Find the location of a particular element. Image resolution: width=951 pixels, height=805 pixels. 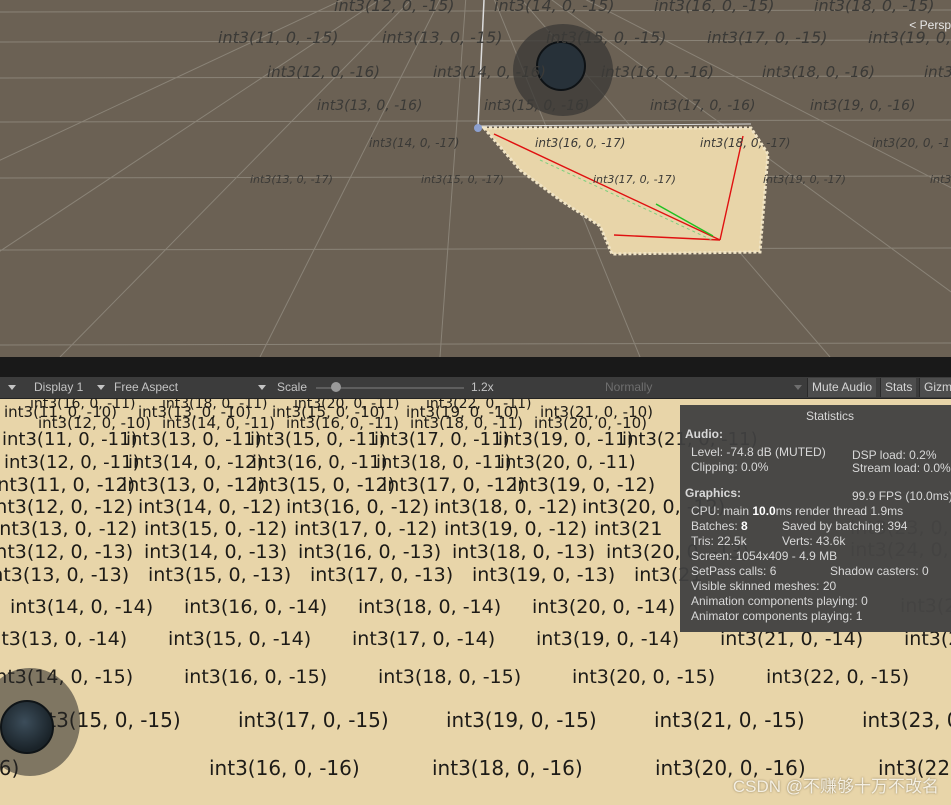

fps-readout: 99.9 FPS (10.0ms) is located at coordinates (901, 496).